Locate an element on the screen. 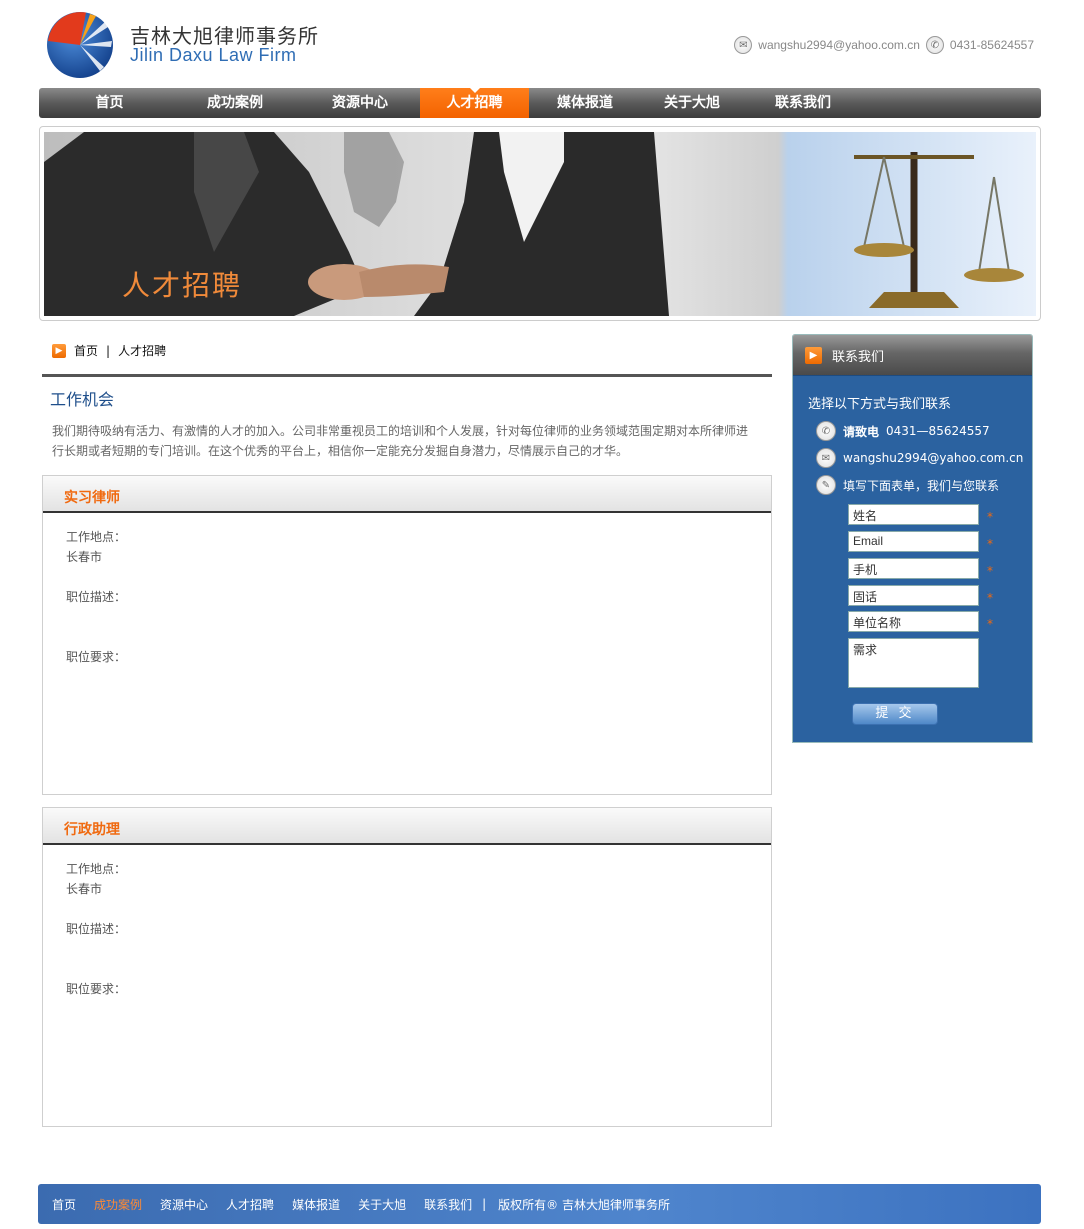 The height and width of the screenshot is (1229, 1084). sidebar-form-label: 填写下面表单，我们与您联系 is located at coordinates (921, 485).